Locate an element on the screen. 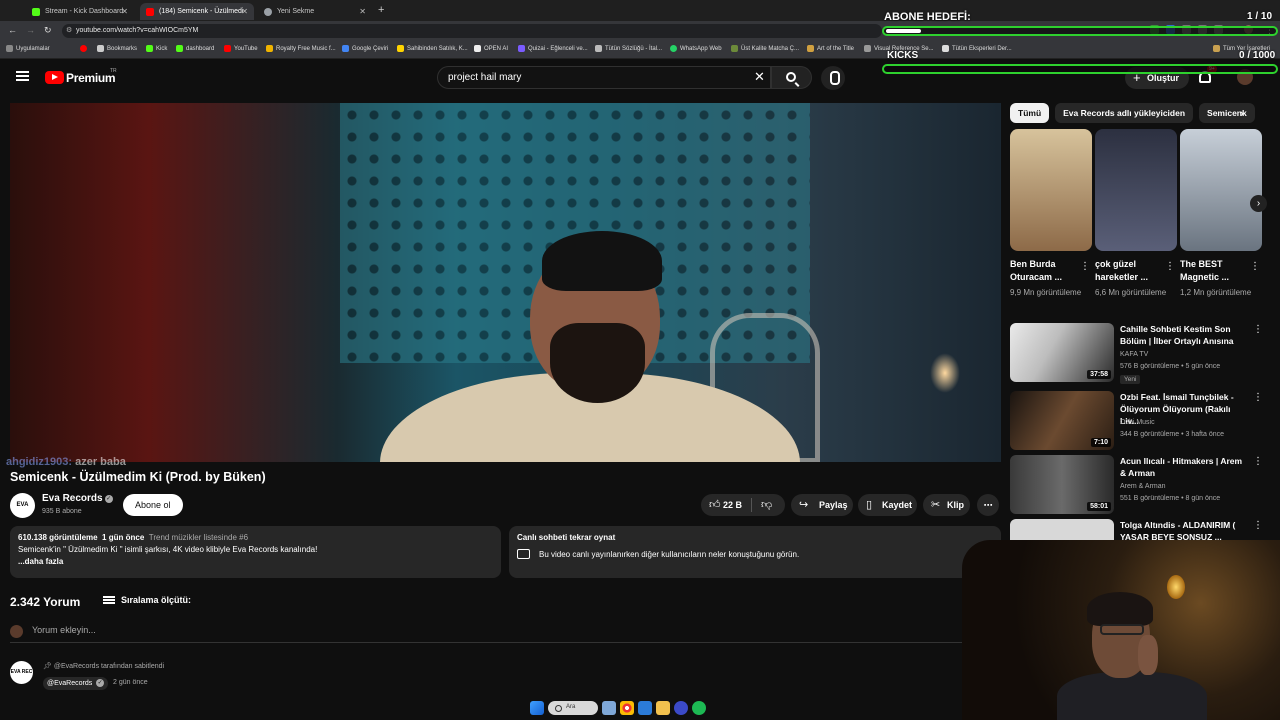 The height and width of the screenshot is (720, 1280). reload-icon: ↻ is located at coordinates (48, 30).